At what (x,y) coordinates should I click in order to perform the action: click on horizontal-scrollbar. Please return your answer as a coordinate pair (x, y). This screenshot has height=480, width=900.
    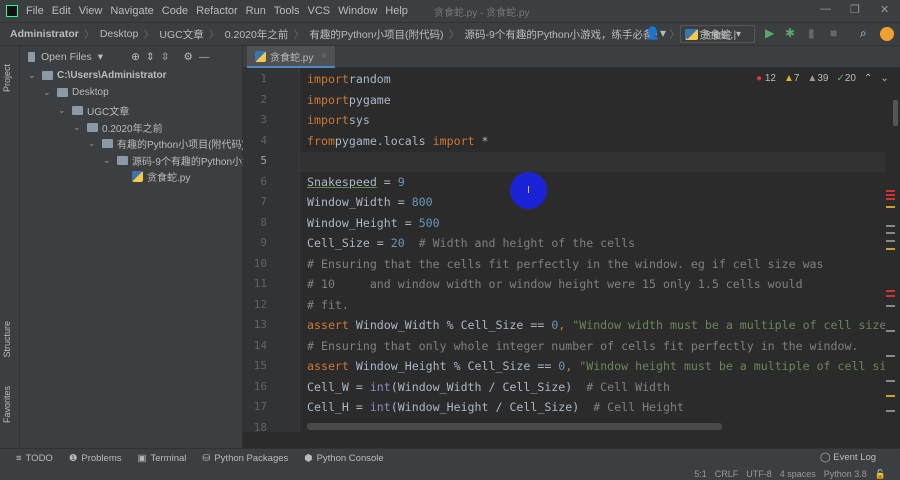
    Looking at the image, I should click on (514, 426).